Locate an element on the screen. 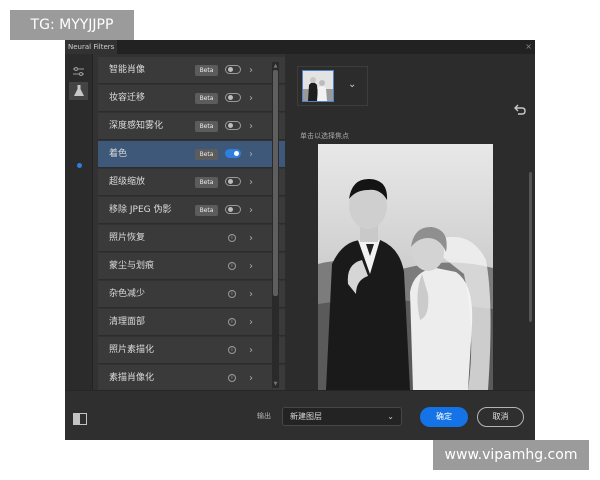 The width and height of the screenshot is (600, 480). filter-label: 蒙尘与划痕 is located at coordinates (132, 266).